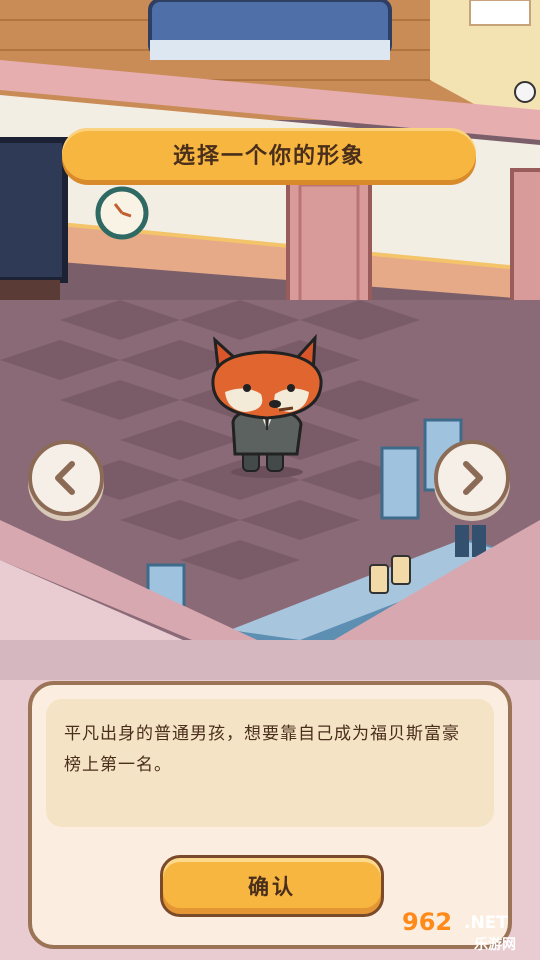  What do you see at coordinates (262, 749) in the screenshot?
I see `character-description: 平凡出身的普通男孩，想要靠自己成为福贝斯富豪榜上第一名。` at bounding box center [262, 749].